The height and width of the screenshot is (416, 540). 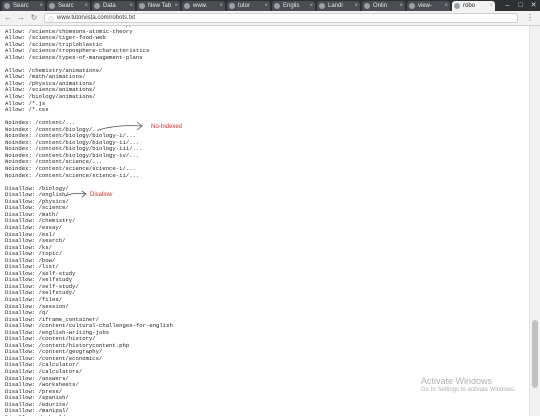 I want to click on tab-label: New Tab, so click(x=160, y=6).